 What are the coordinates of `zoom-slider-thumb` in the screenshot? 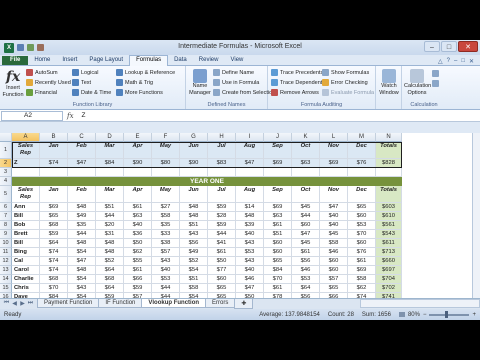 It's located at (447, 314).